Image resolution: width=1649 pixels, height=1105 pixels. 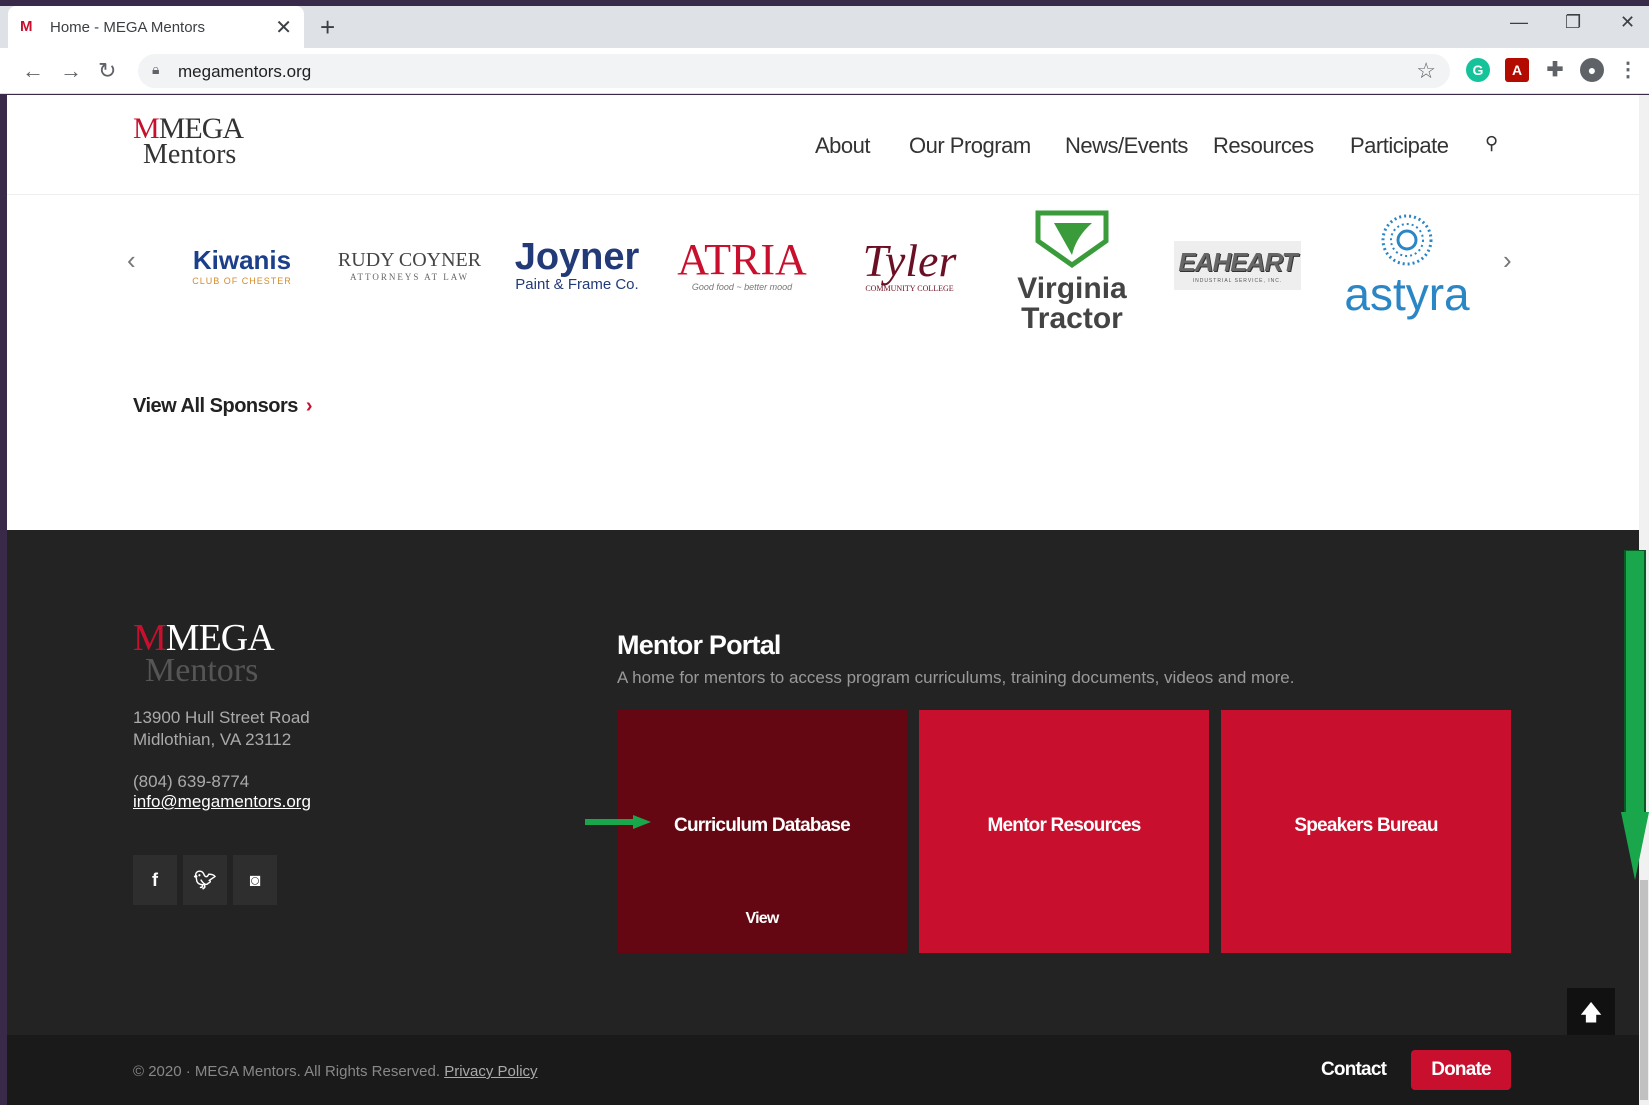 I want to click on sponsor-logo-kiwanis: Kiwanis CLUB OF CHESTER, so click(x=242, y=265).